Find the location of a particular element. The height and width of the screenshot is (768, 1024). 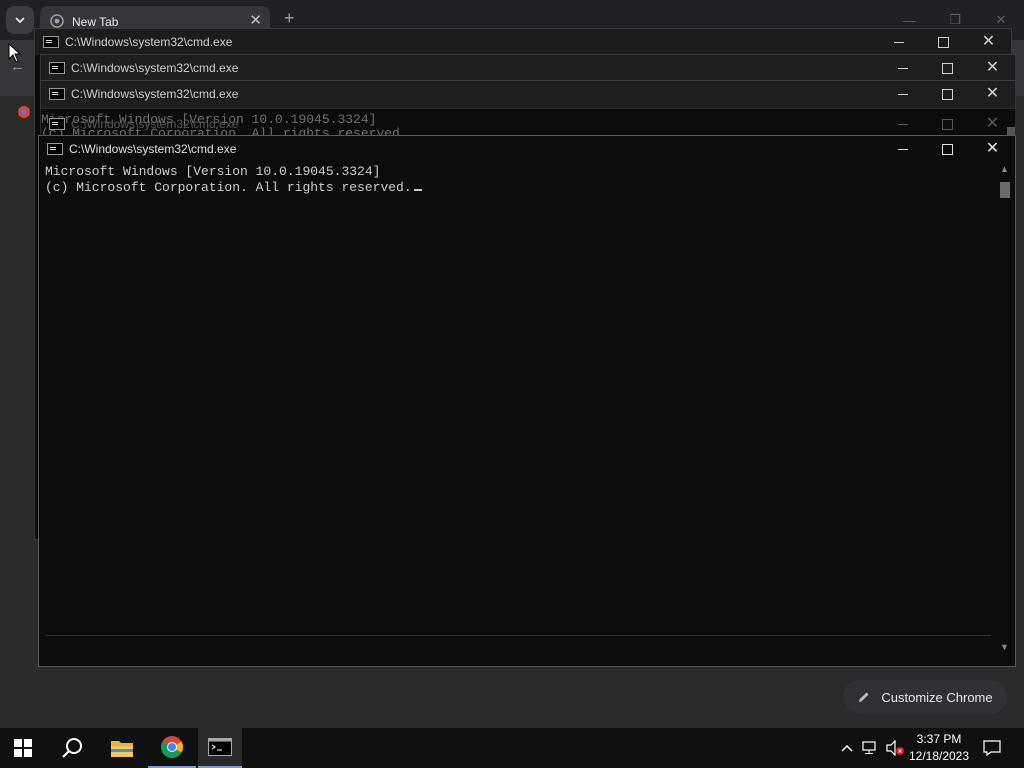

notification-icon is located at coordinates (992, 748).